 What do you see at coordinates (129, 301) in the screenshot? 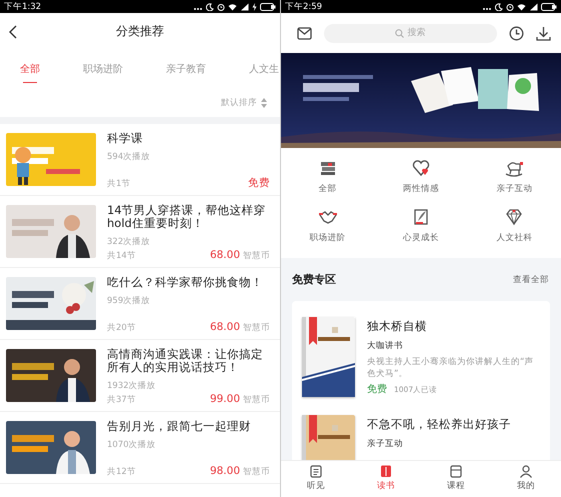
I see `play-count: 959次播放` at bounding box center [129, 301].